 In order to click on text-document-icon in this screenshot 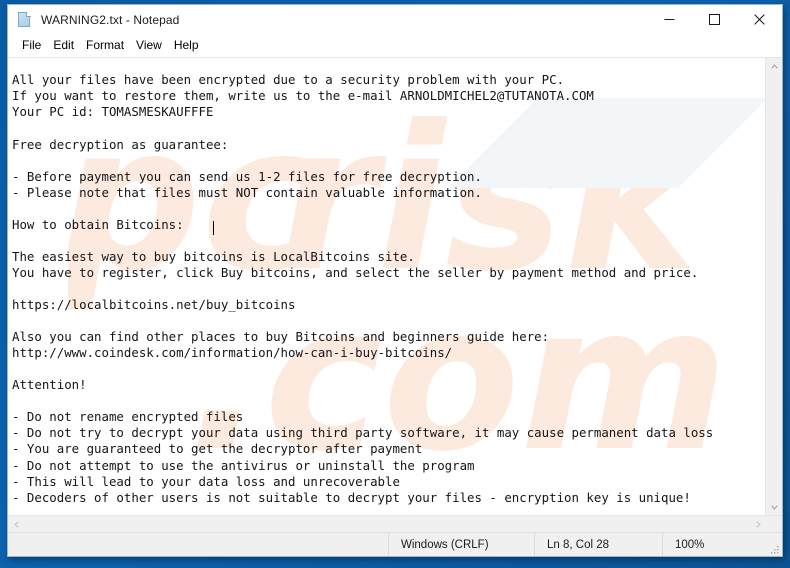, I will do `click(25, 19)`.